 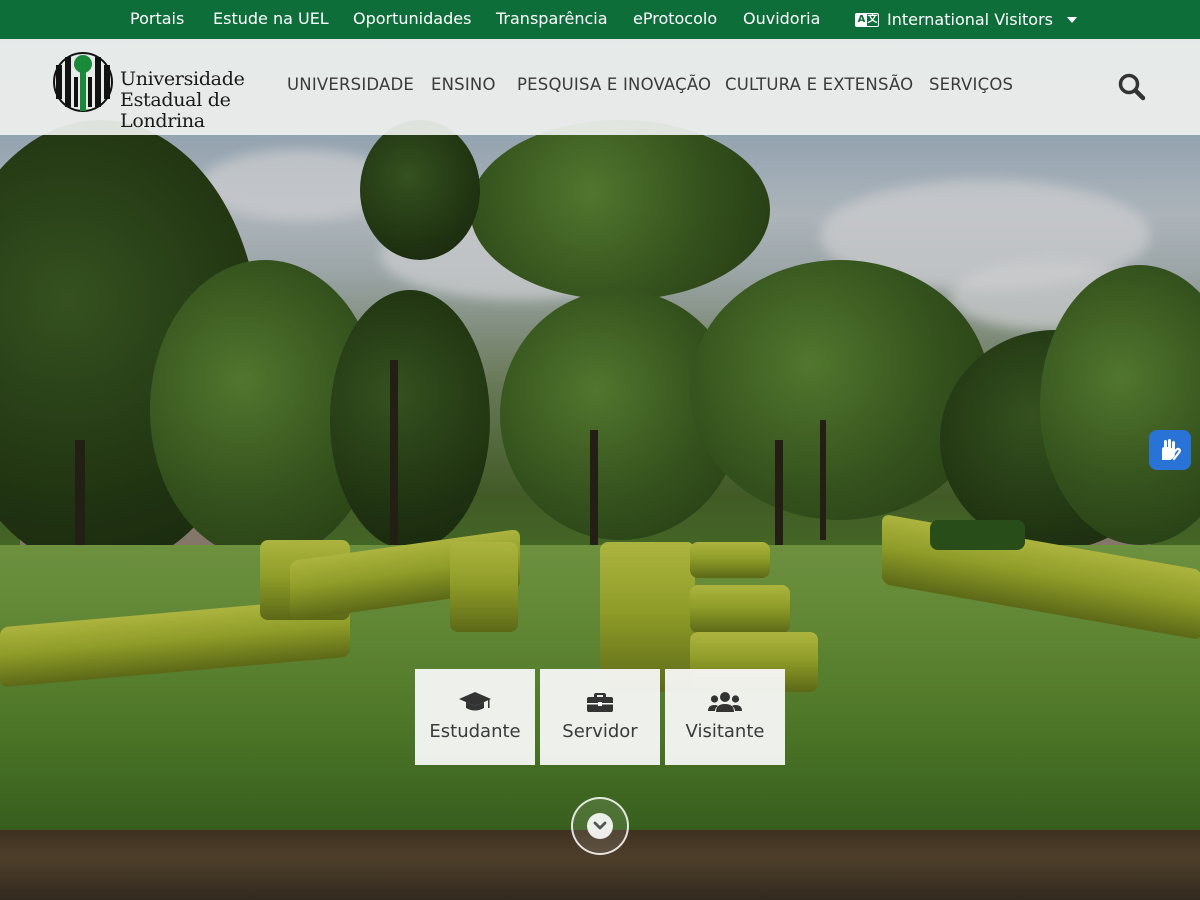 I want to click on quick-access-estudante: Estudante, so click(x=475, y=717).